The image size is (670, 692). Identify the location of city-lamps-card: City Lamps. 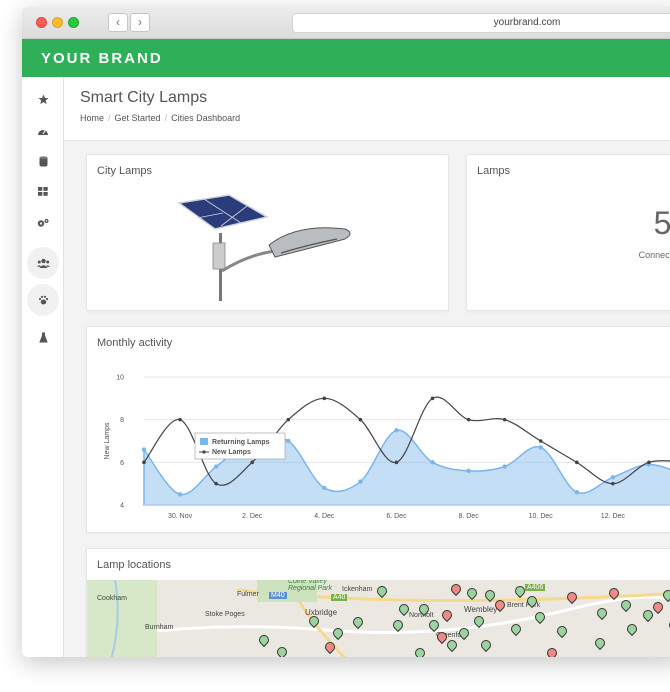
(267, 232).